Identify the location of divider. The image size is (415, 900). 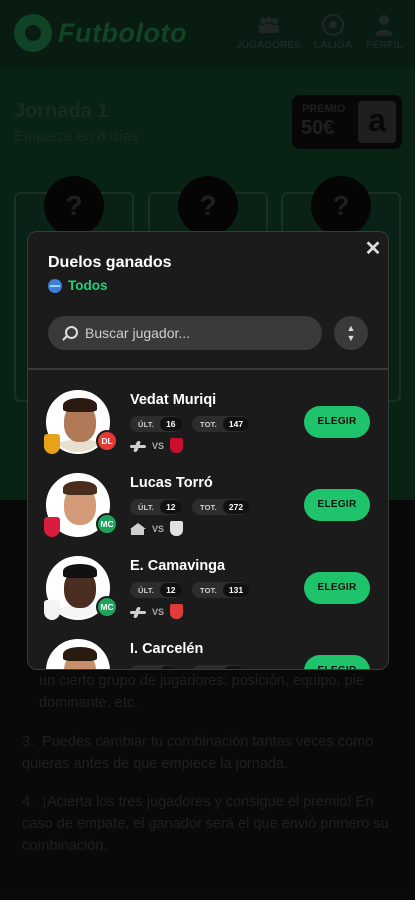
(208, 369).